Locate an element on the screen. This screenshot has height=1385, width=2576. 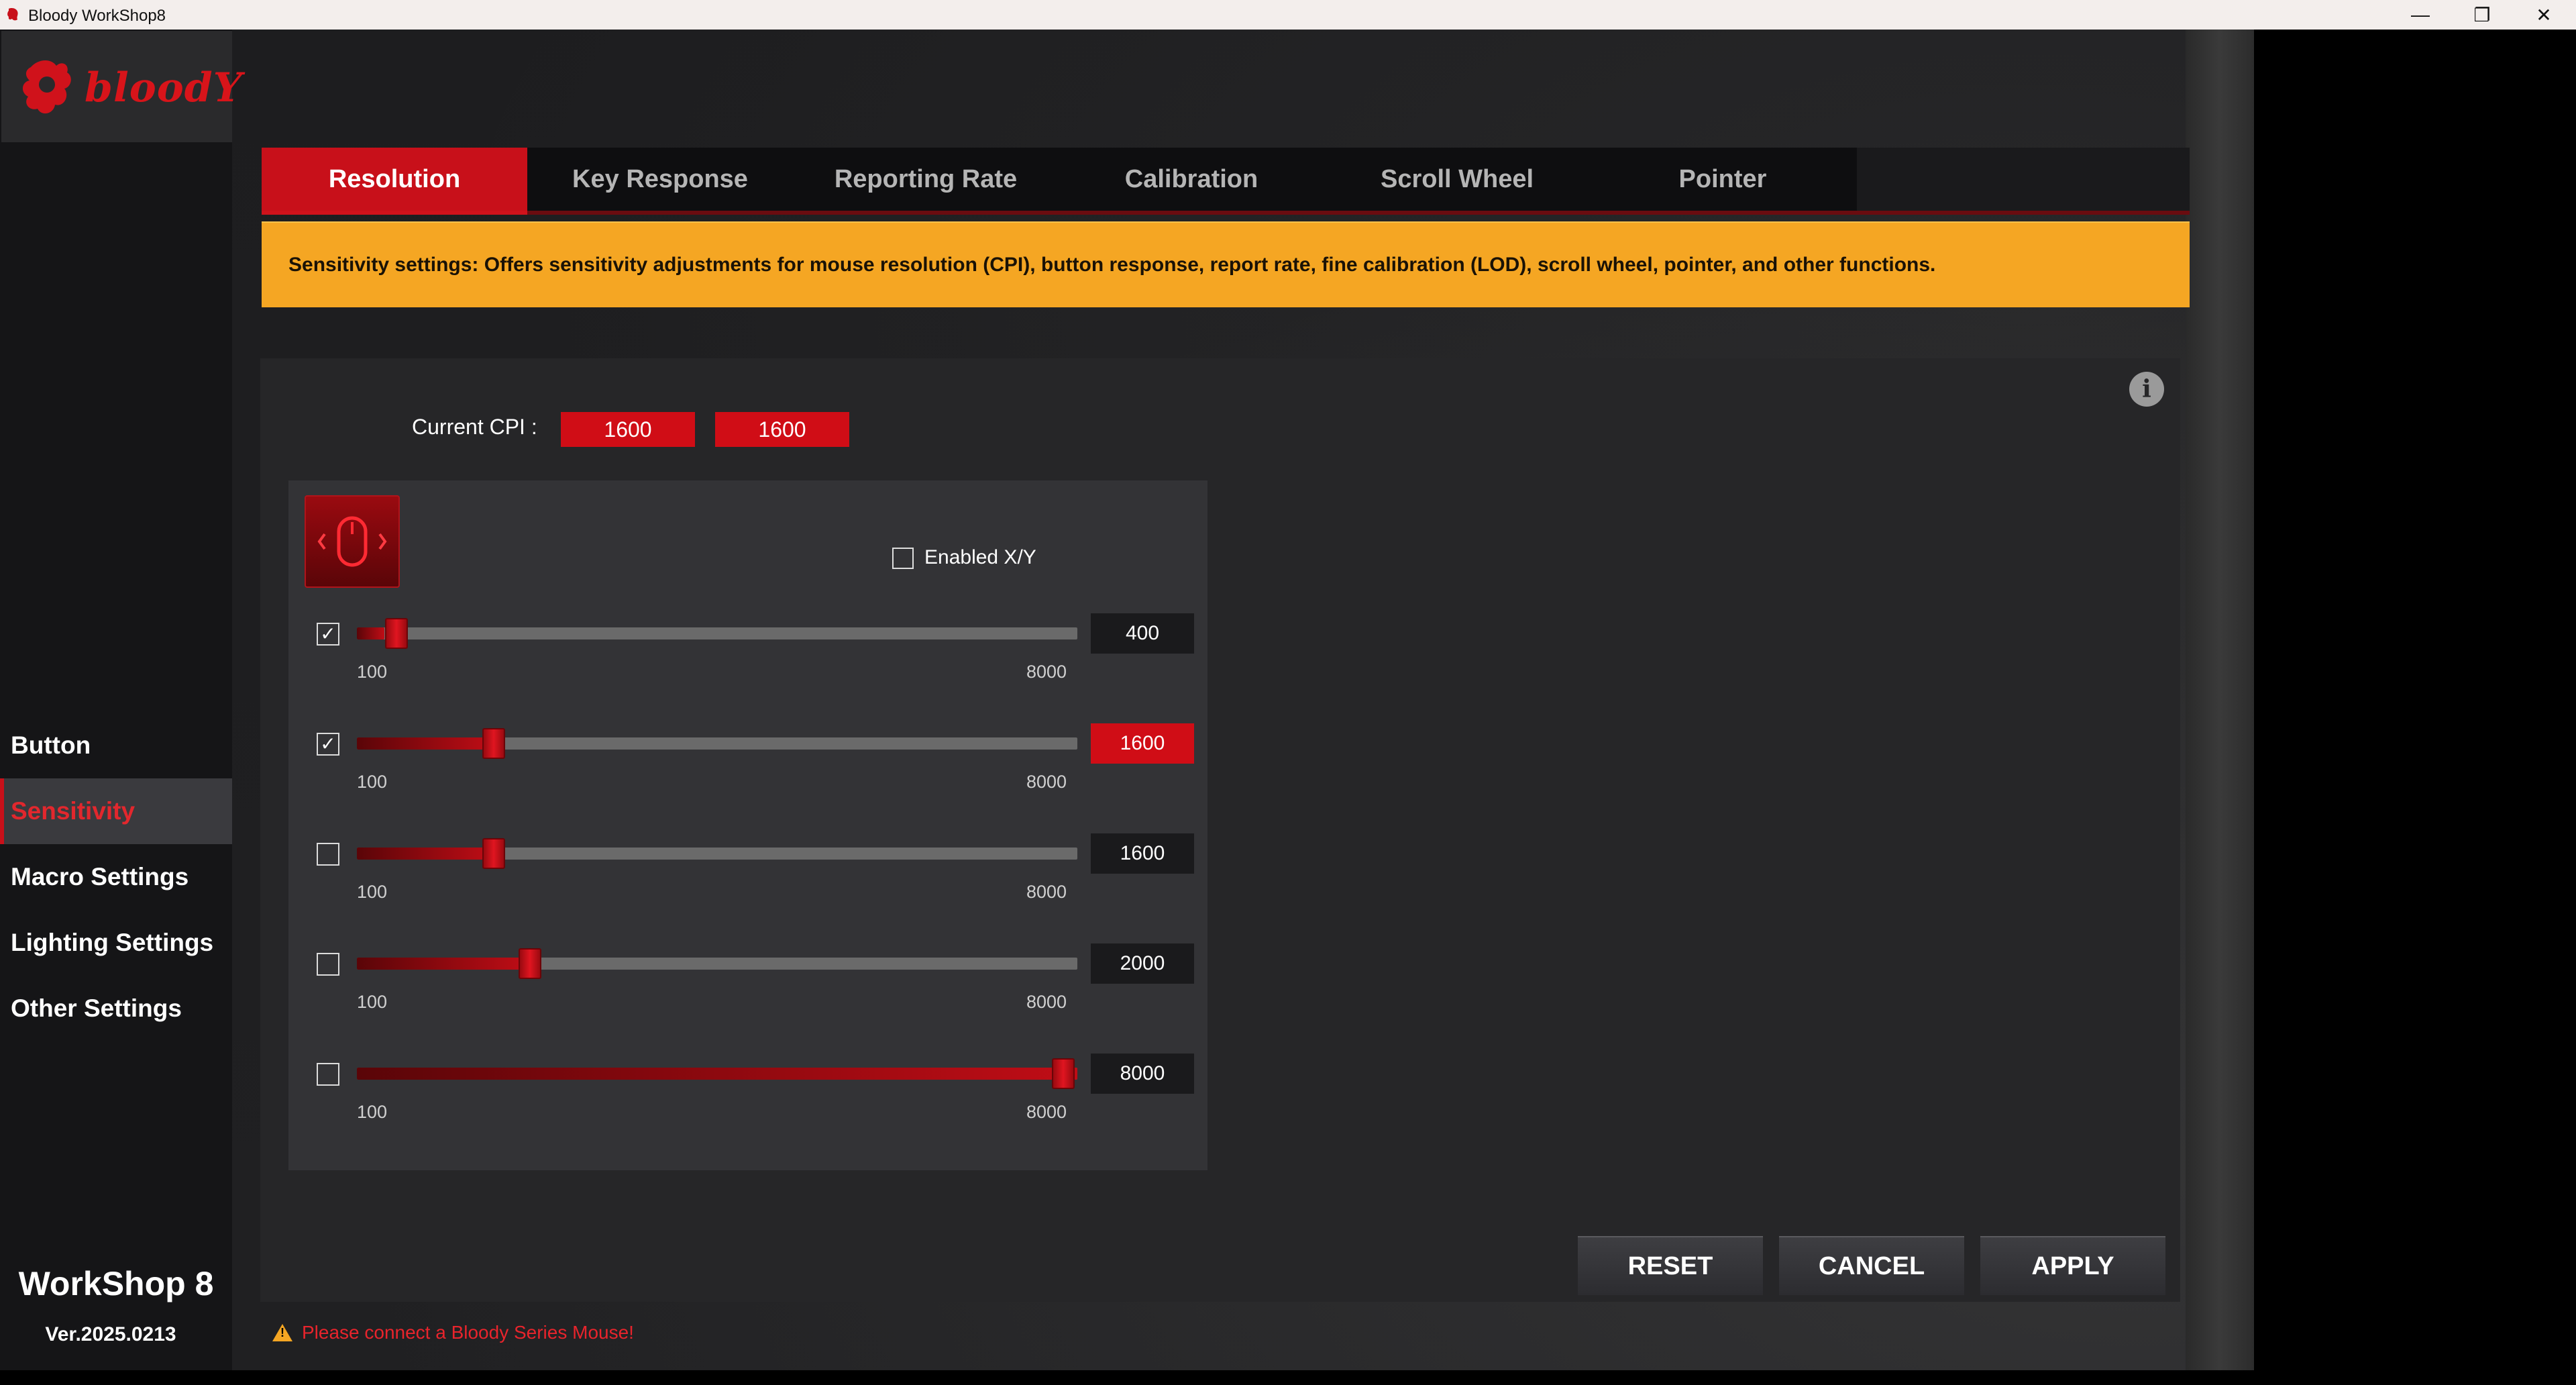
current-cpi-y: 1600 is located at coordinates (782, 429).